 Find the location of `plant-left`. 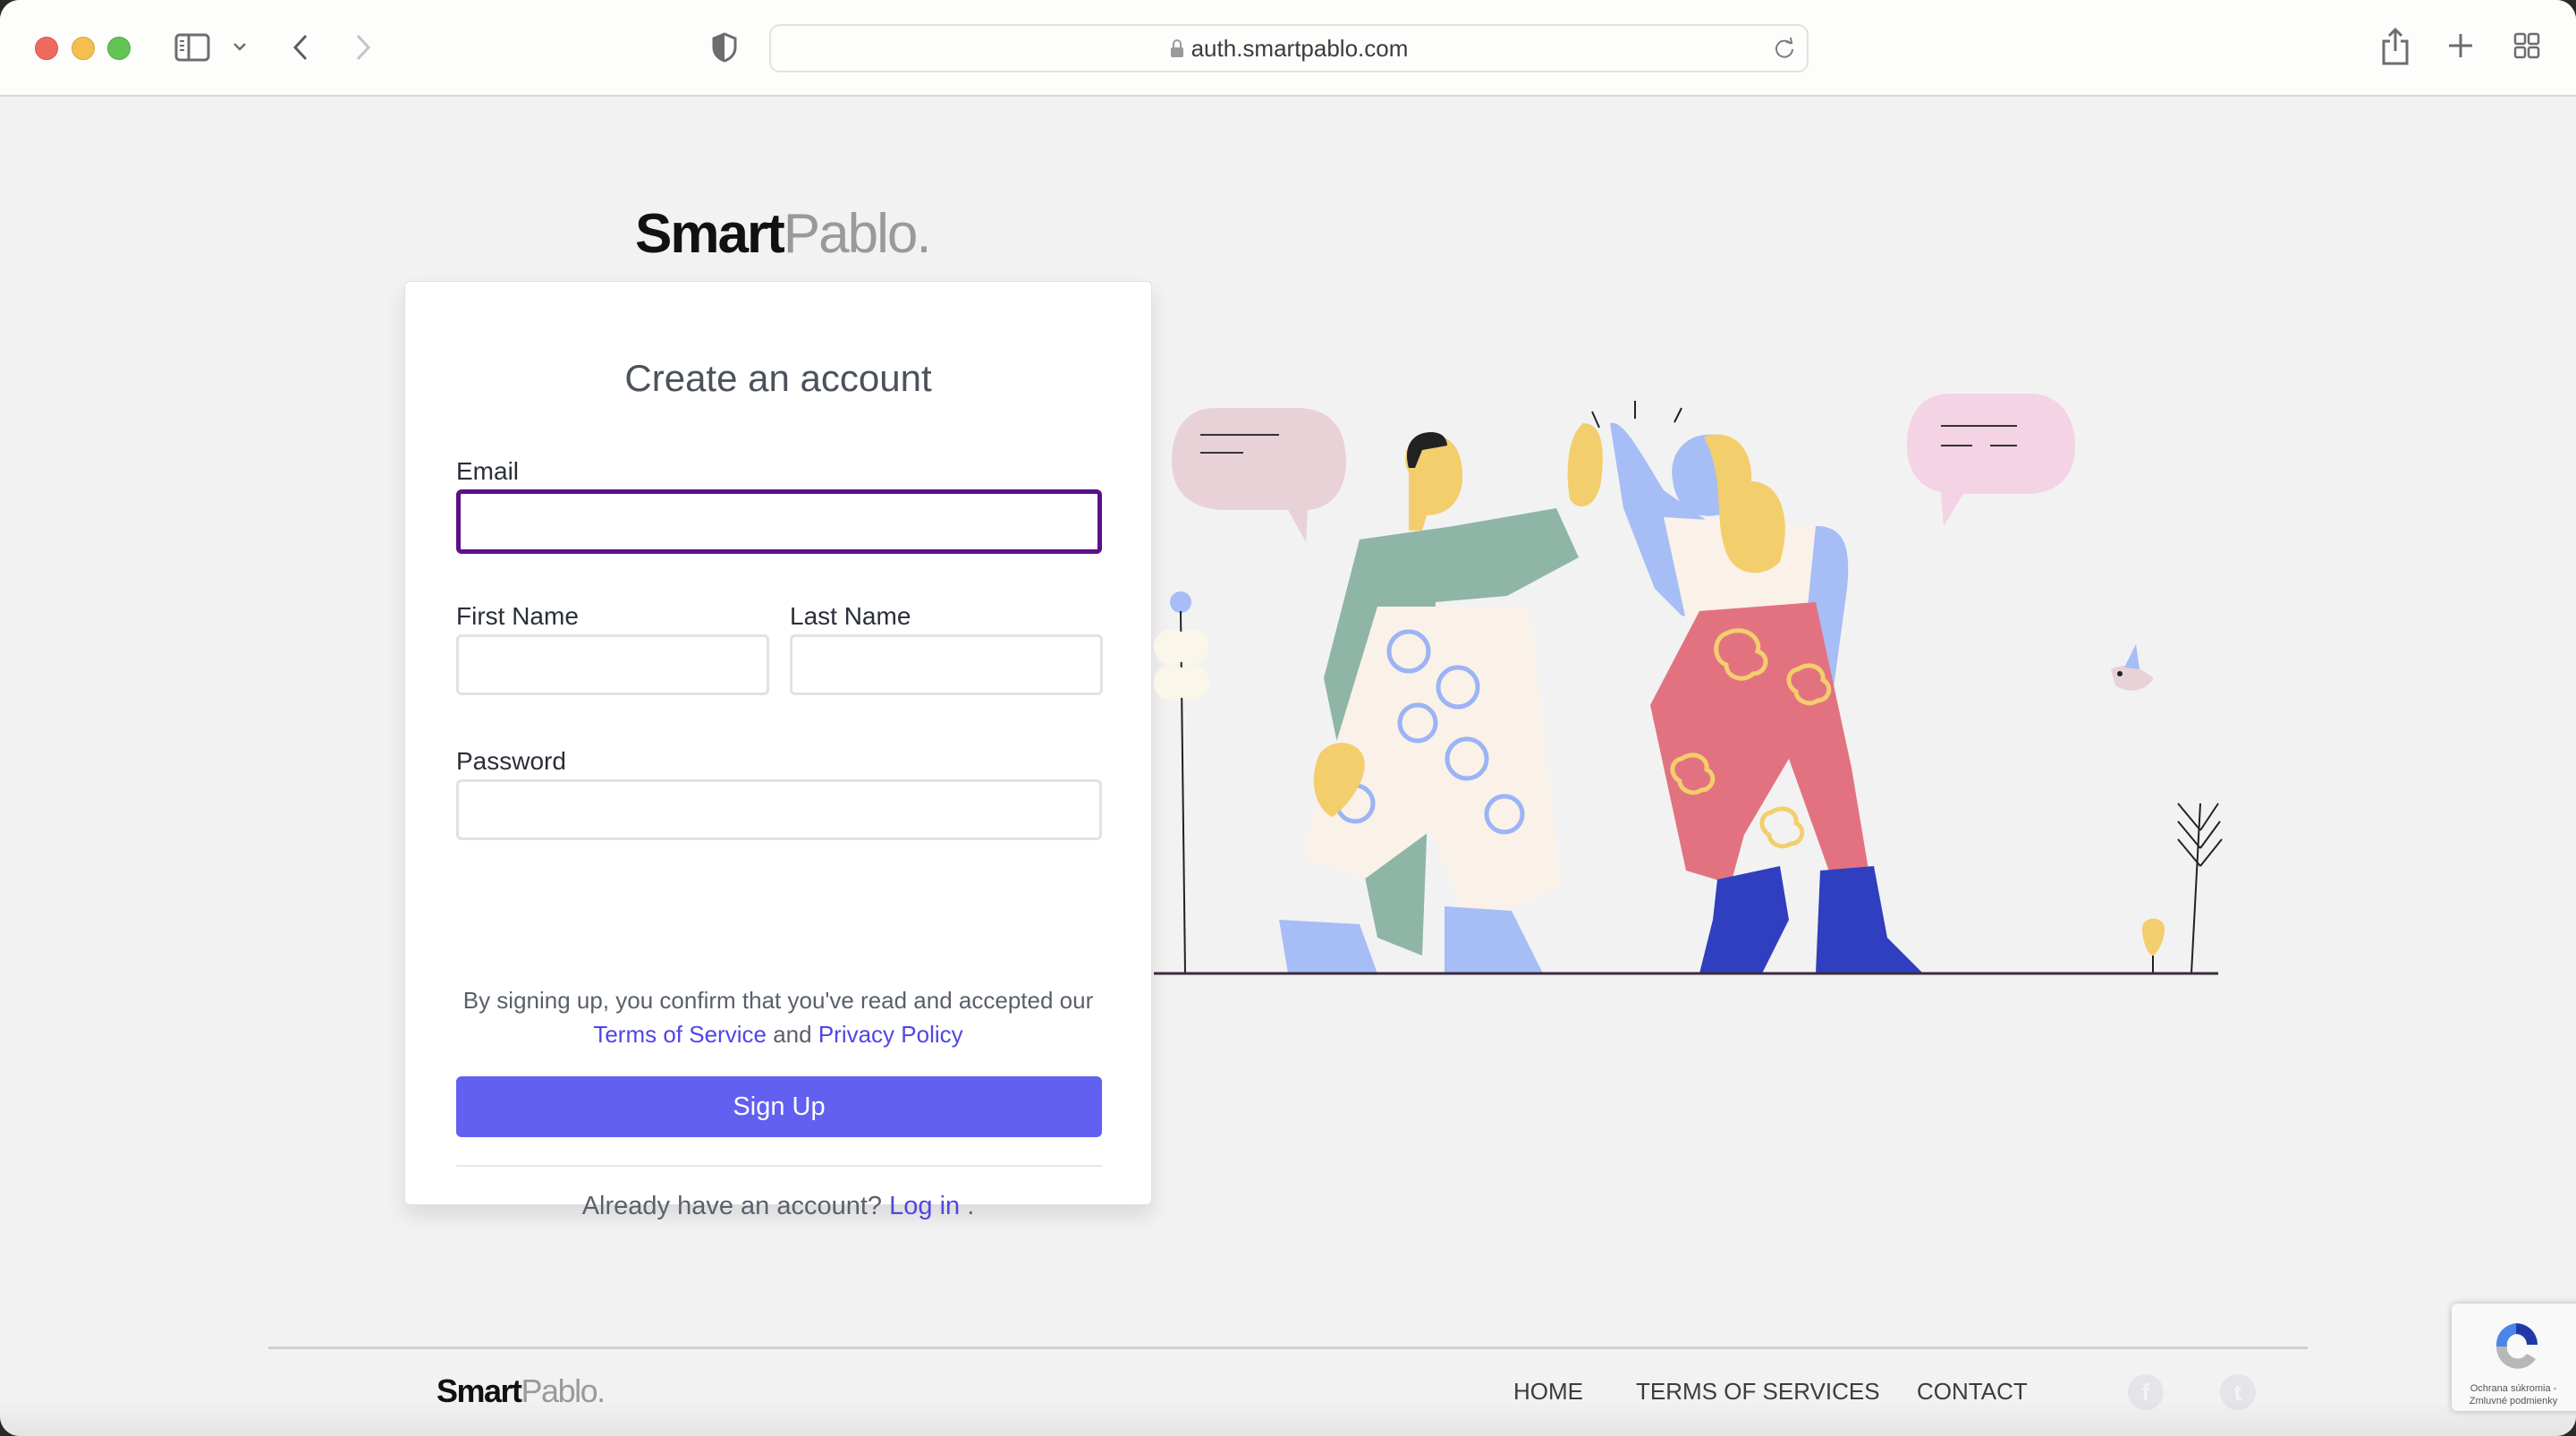

plant-left is located at coordinates (1181, 783).